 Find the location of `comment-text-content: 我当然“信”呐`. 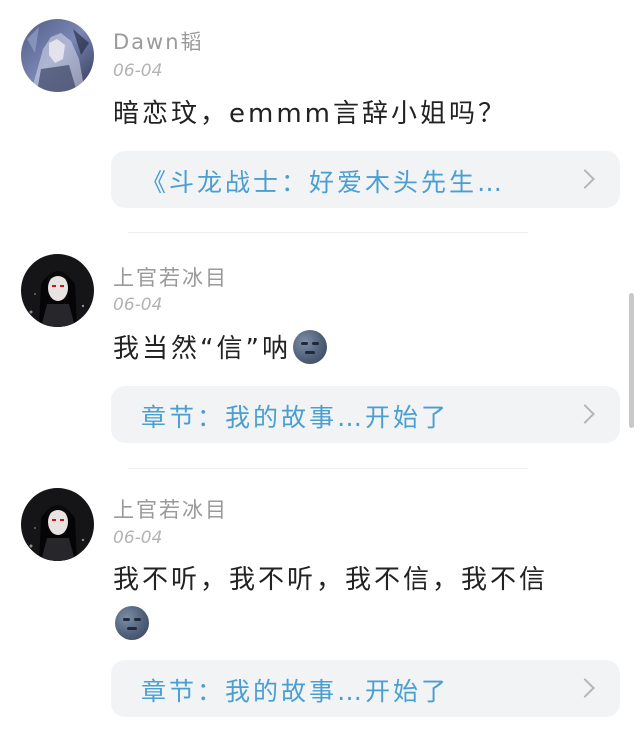

comment-text-content: 我当然“信”呐 is located at coordinates (202, 349).